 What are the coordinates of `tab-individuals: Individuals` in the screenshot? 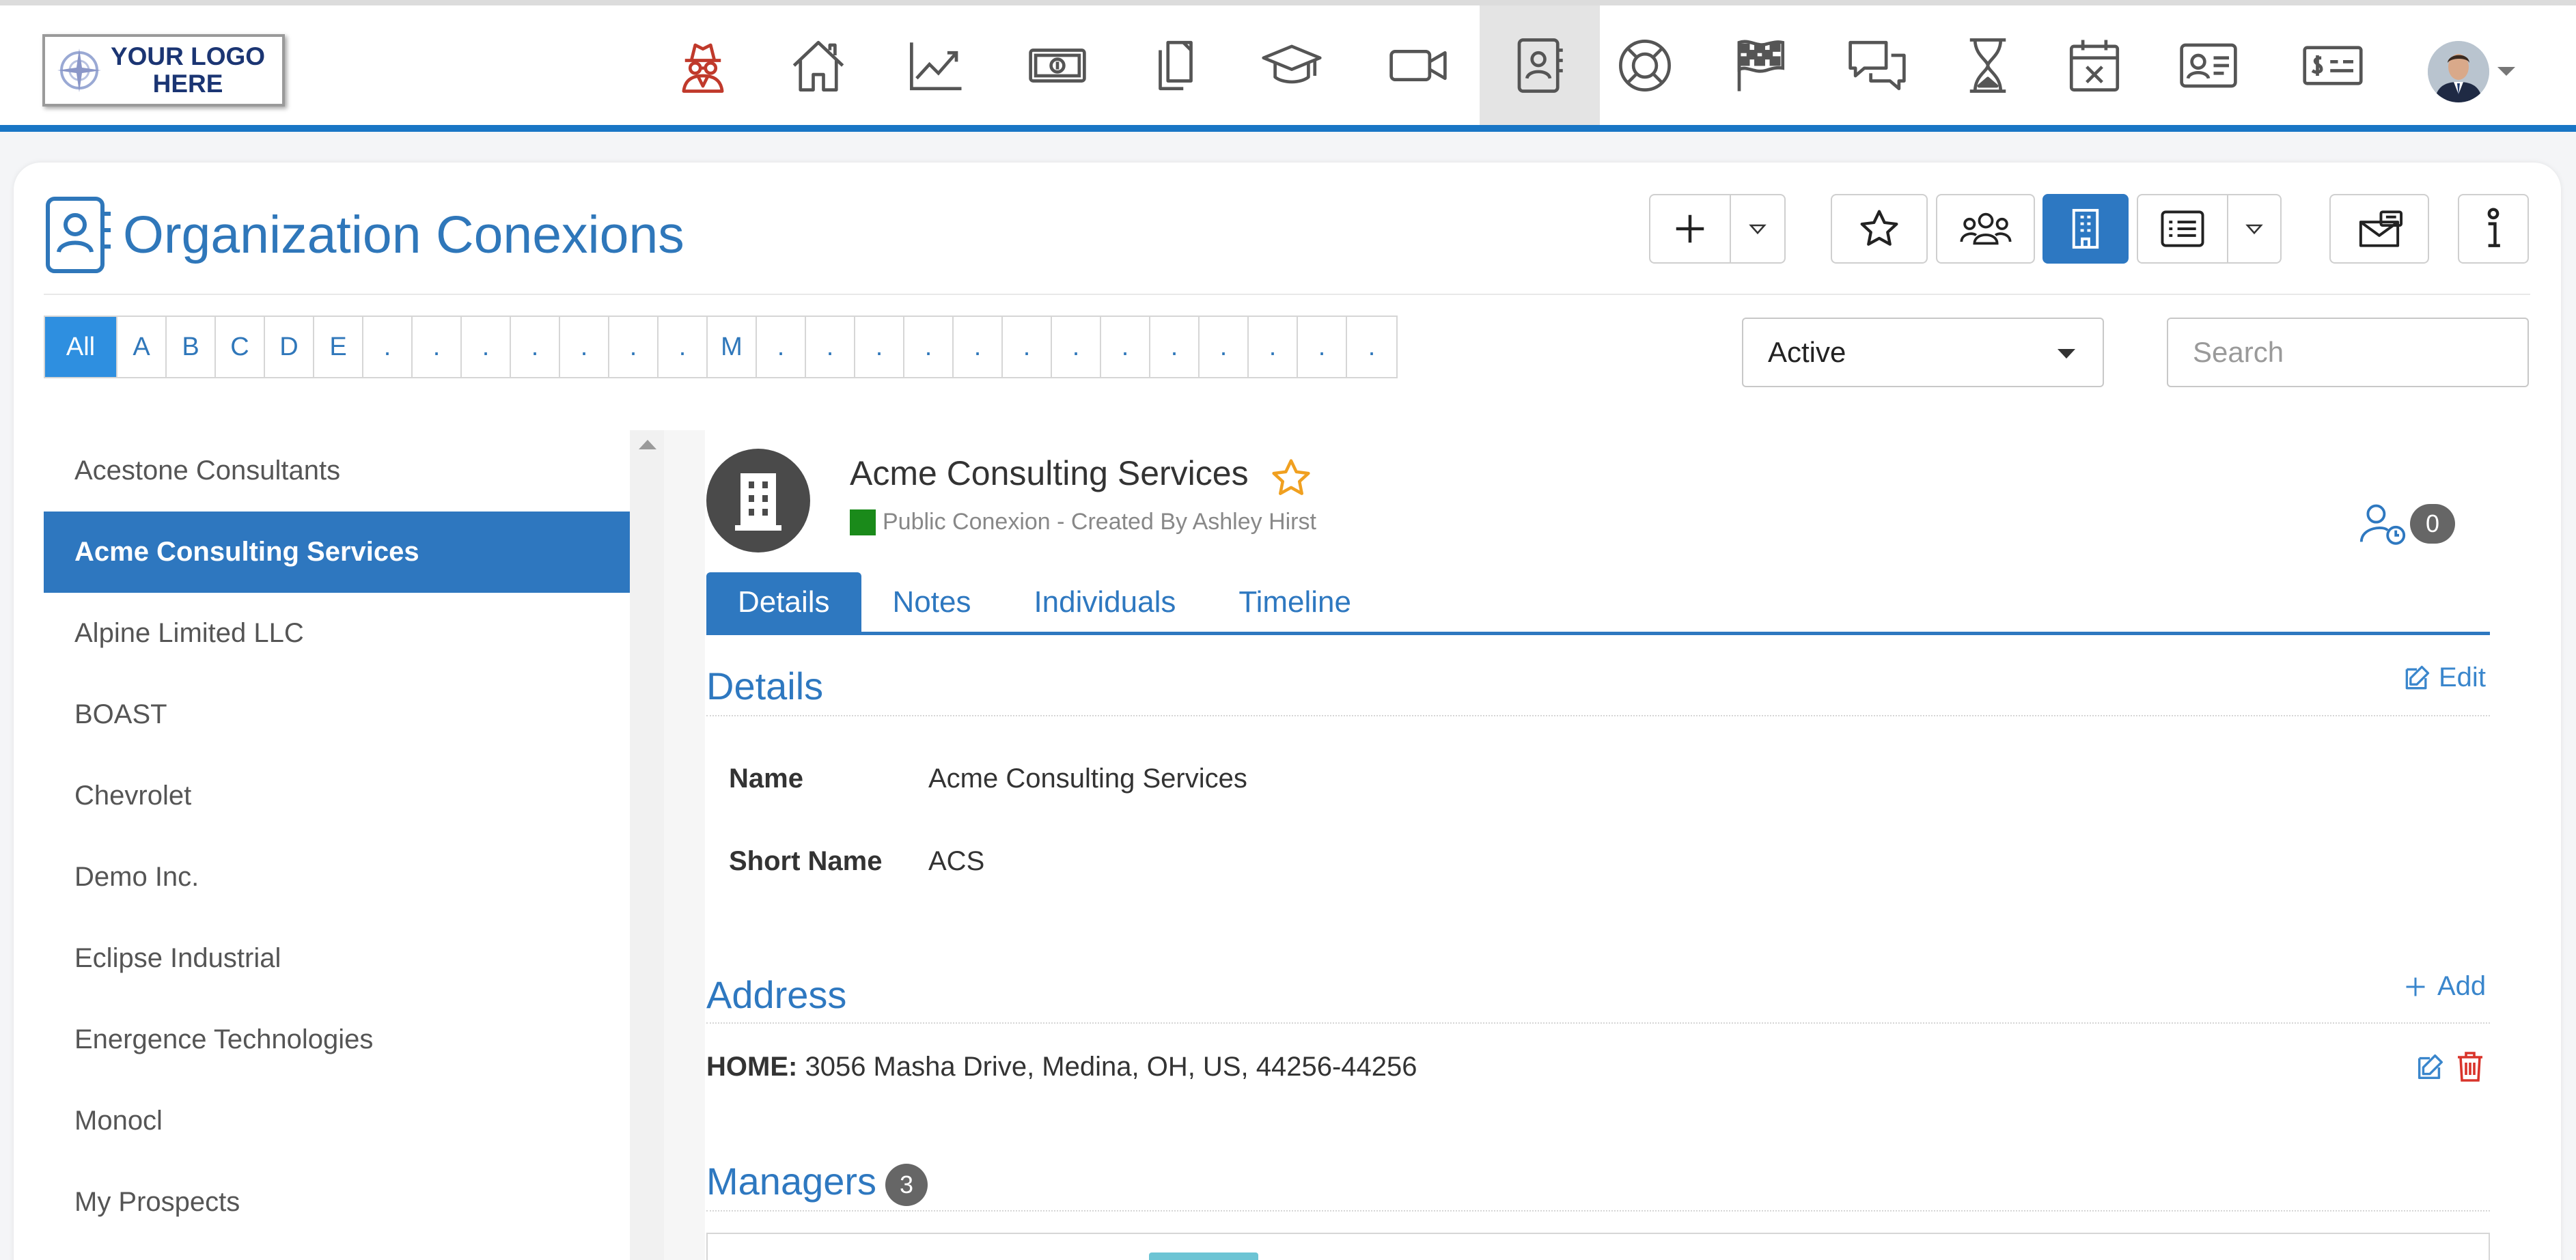 It's located at (1104, 602).